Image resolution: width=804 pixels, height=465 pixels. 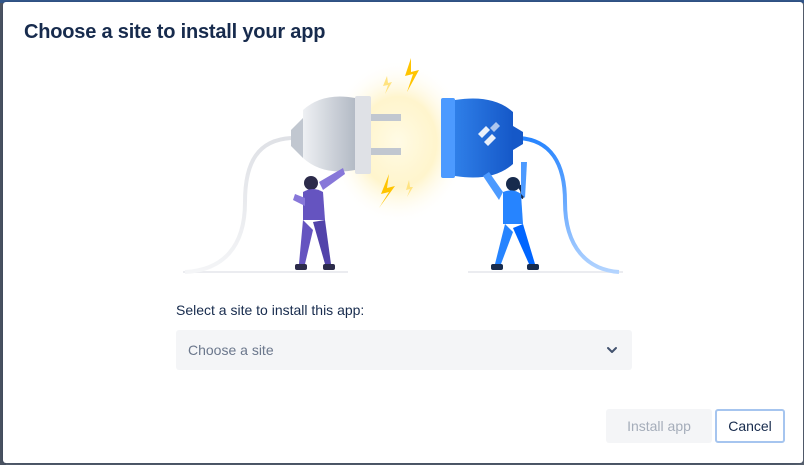 What do you see at coordinates (750, 426) in the screenshot?
I see `cancel-button: Cancel` at bounding box center [750, 426].